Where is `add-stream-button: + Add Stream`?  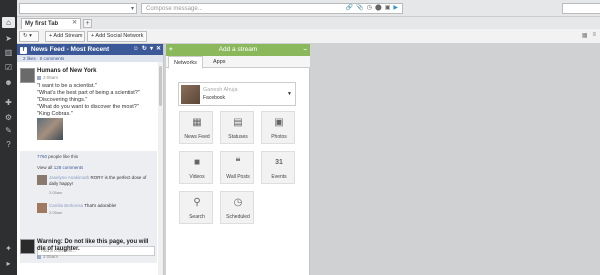 add-stream-button: + Add Stream is located at coordinates (65, 36).